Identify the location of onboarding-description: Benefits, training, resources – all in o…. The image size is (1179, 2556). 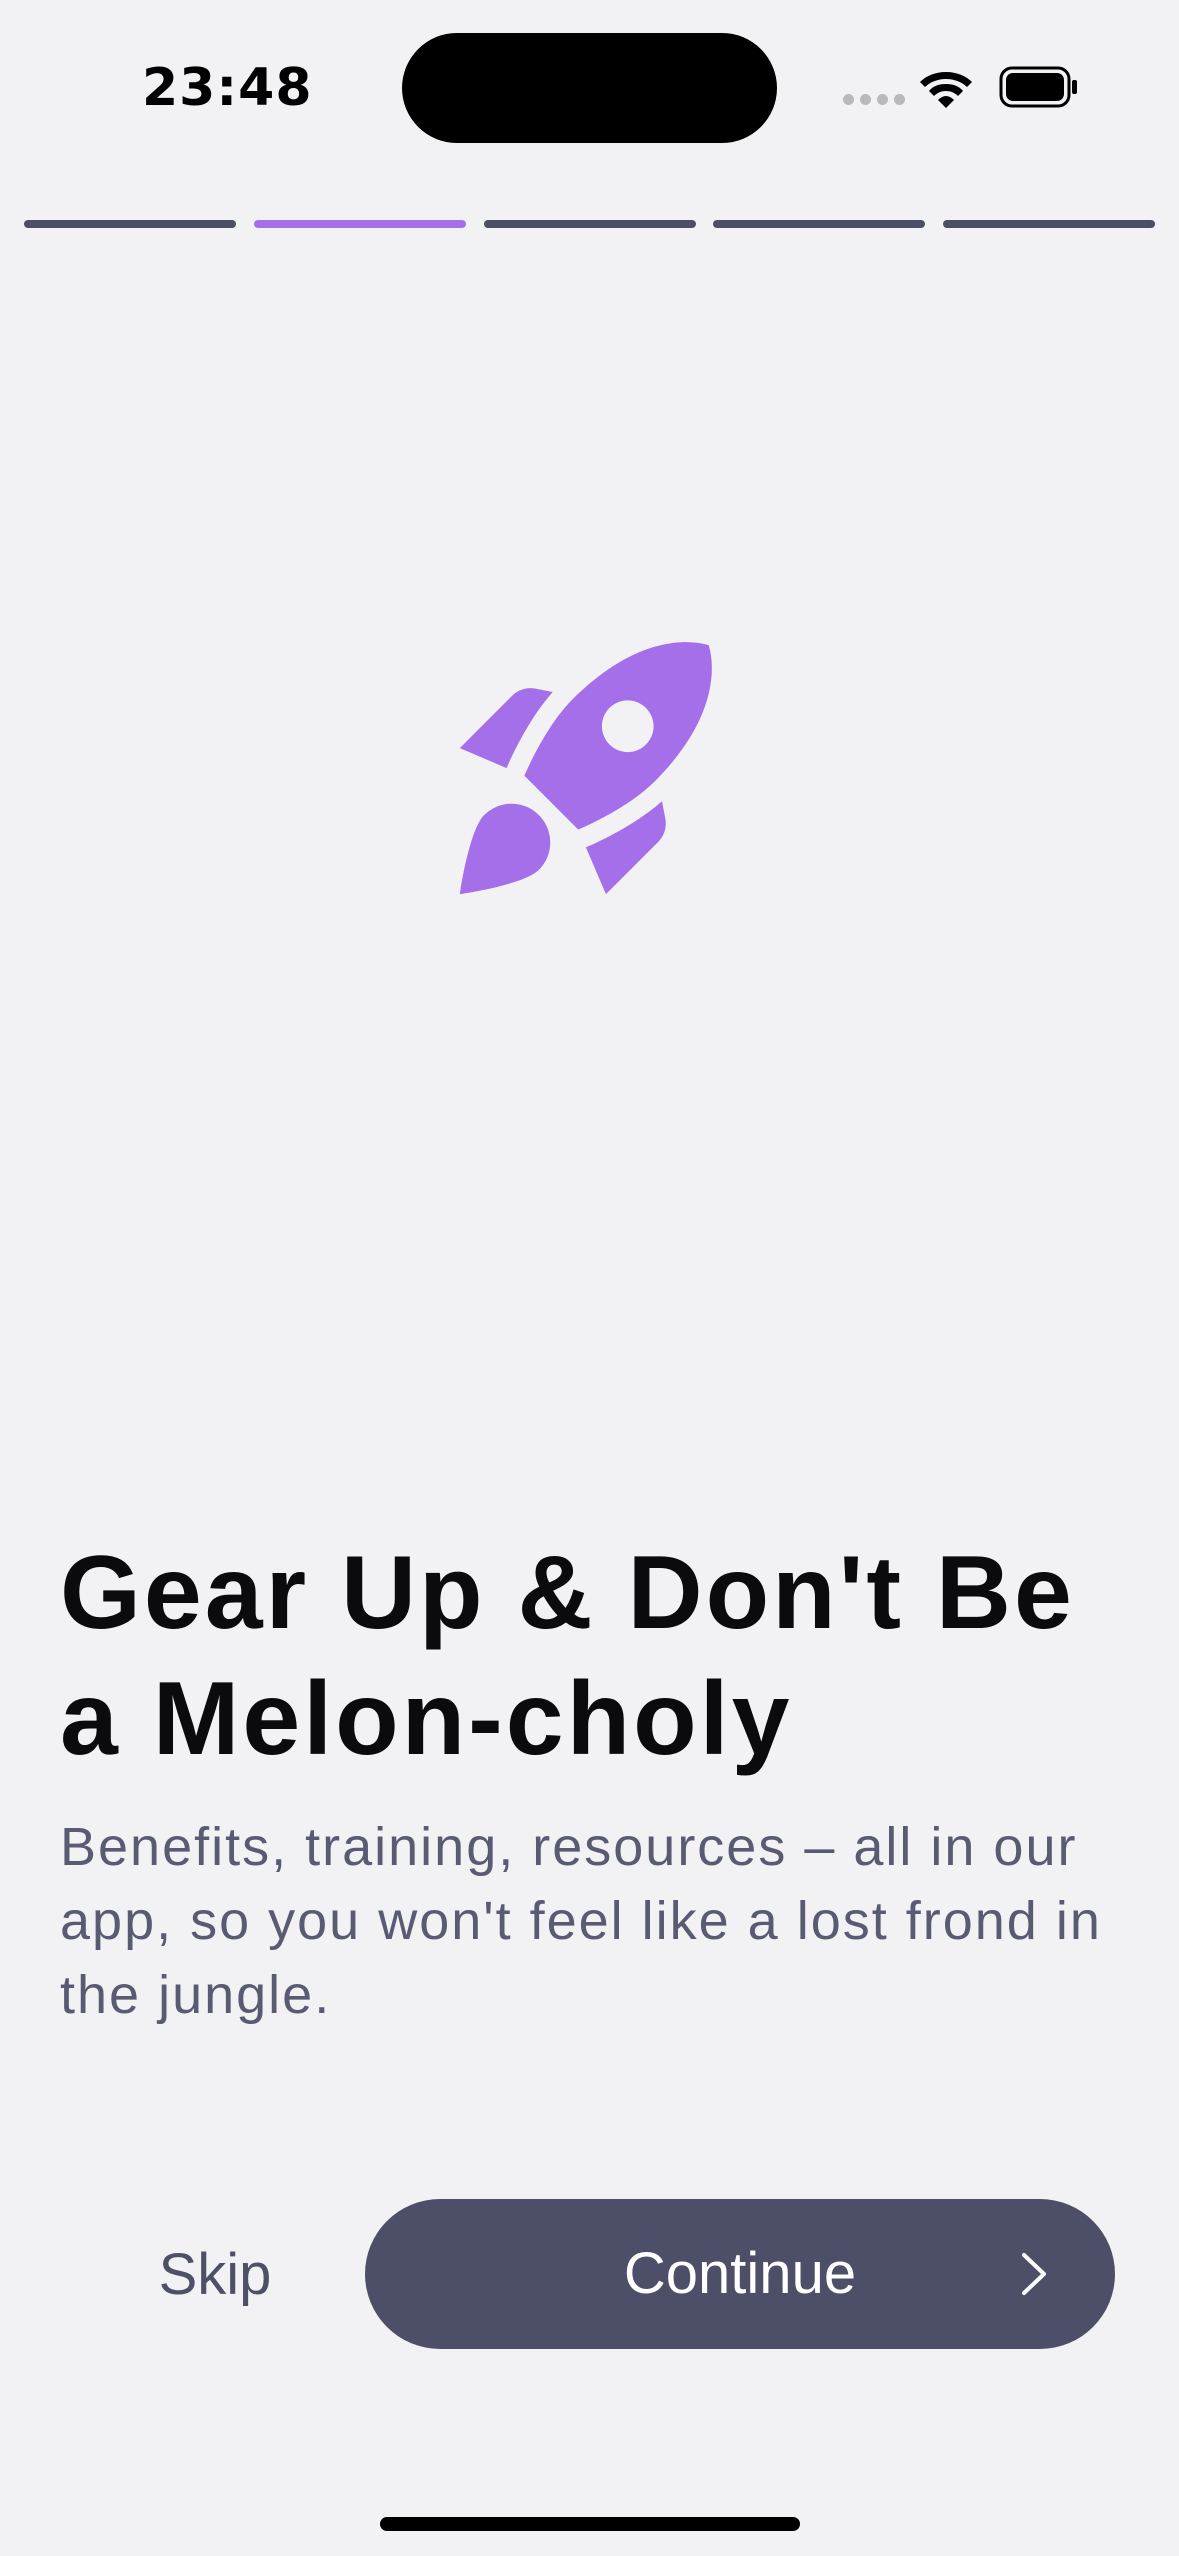
(581, 1921).